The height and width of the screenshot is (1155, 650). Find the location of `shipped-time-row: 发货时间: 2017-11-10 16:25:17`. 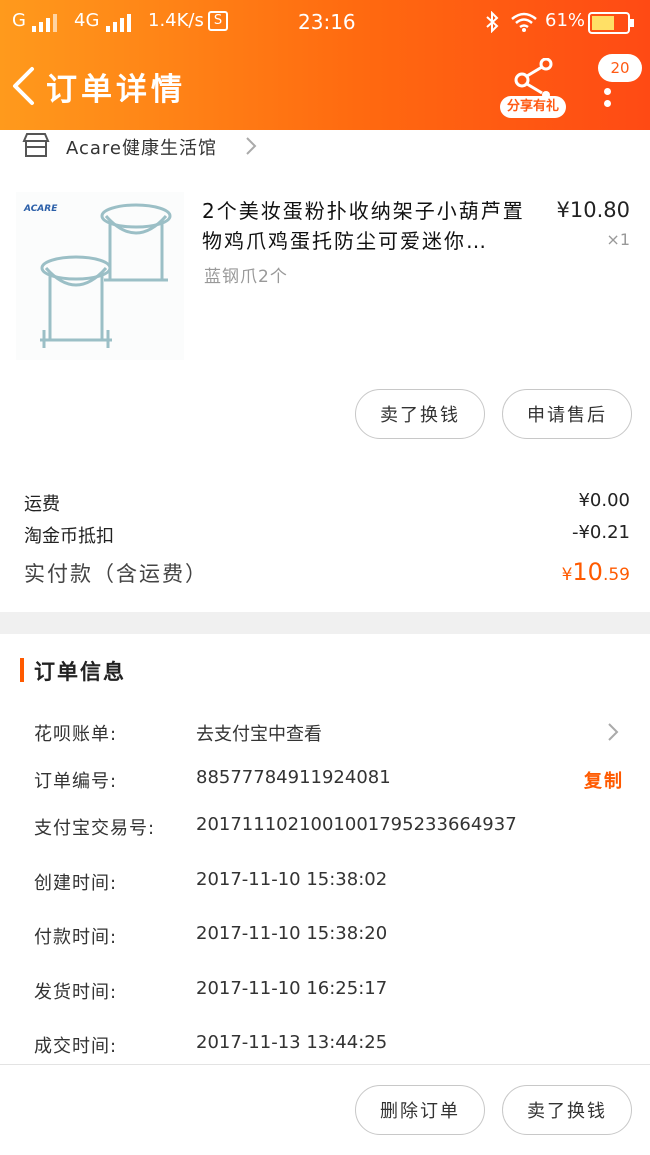

shipped-time-row: 发货时间: 2017-11-10 16:25:17 is located at coordinates (332, 991).